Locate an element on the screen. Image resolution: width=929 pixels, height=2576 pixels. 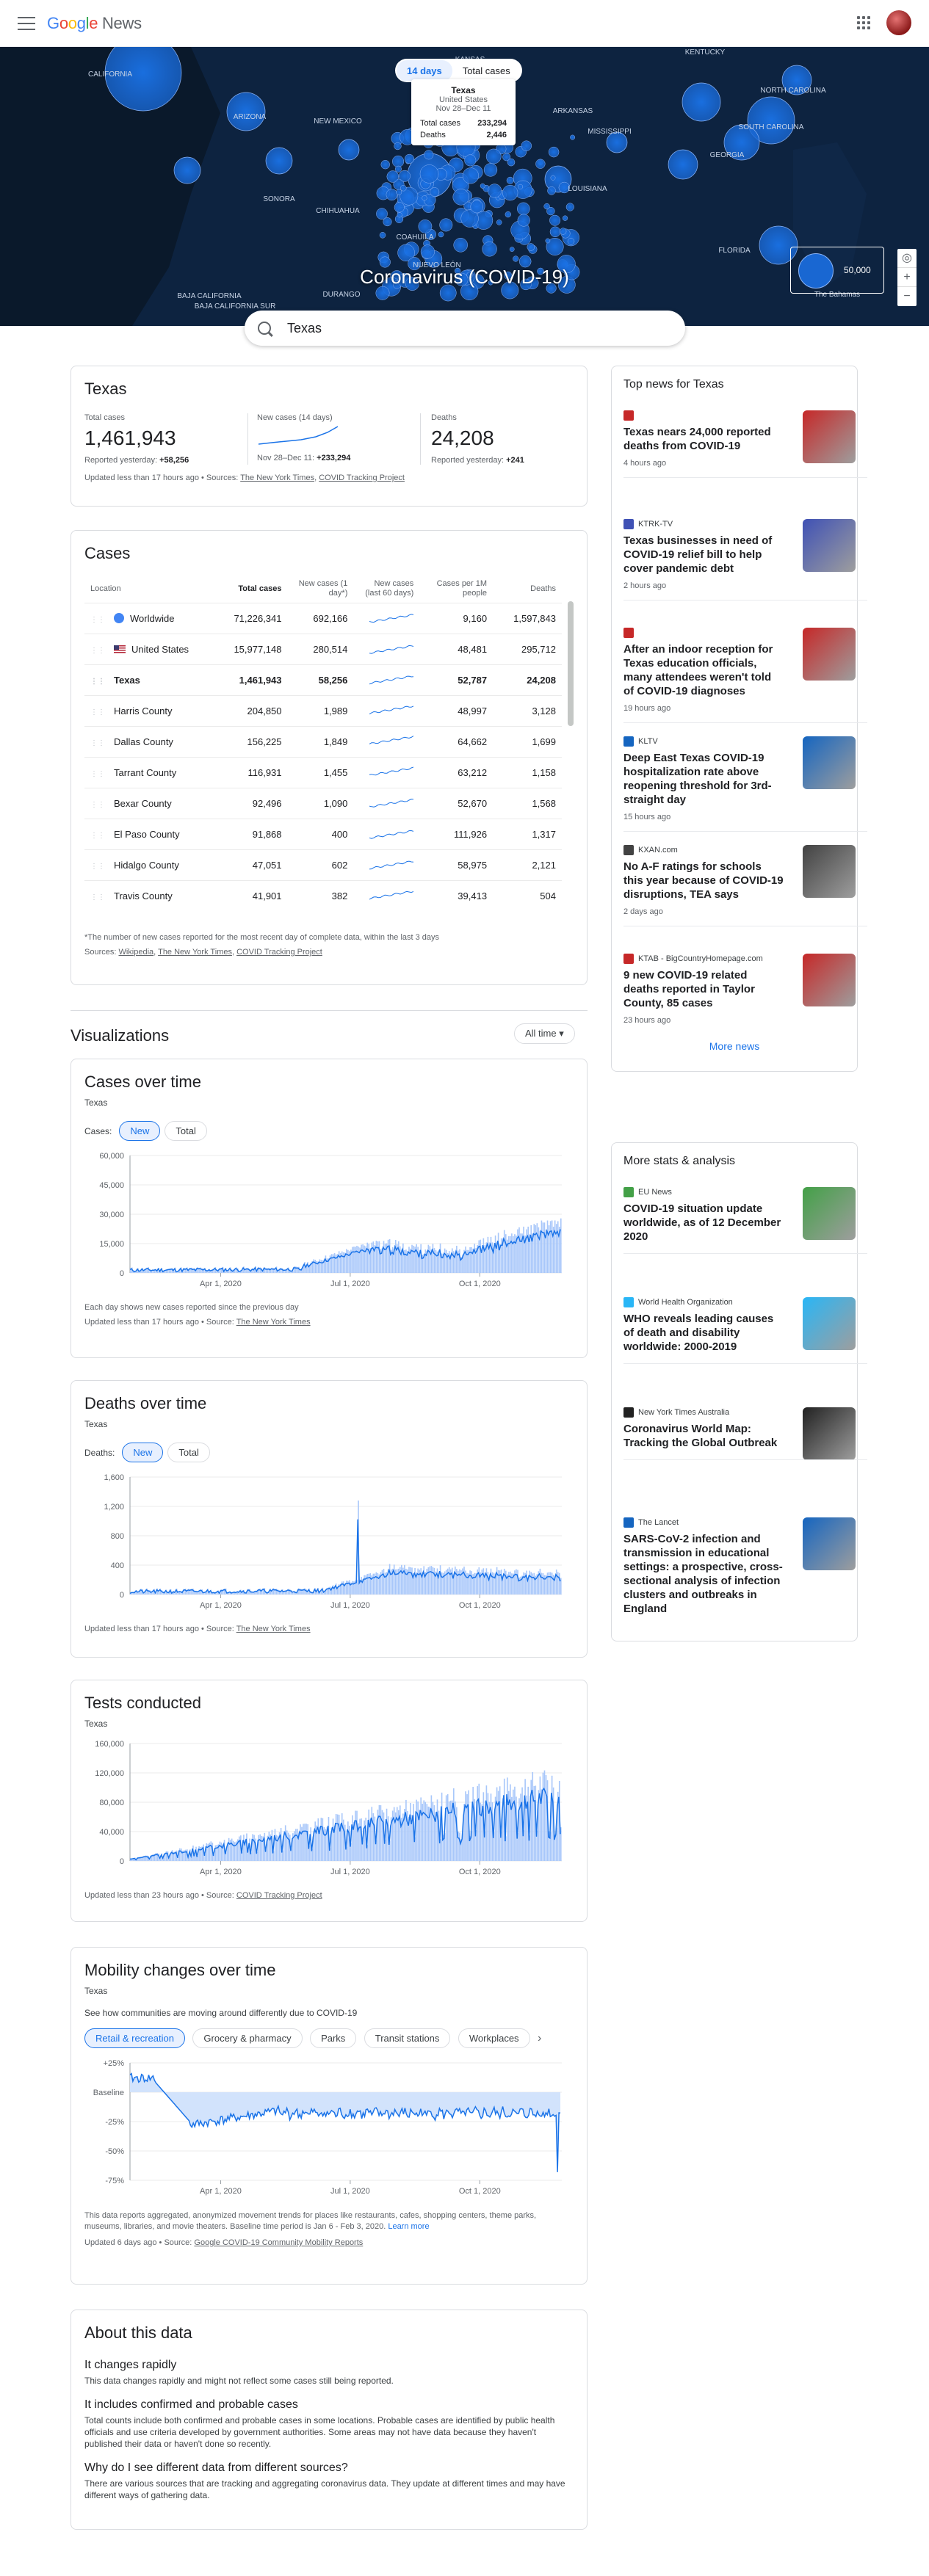
source-link-nyt: The New York Times is located at coordinates (277, 478).